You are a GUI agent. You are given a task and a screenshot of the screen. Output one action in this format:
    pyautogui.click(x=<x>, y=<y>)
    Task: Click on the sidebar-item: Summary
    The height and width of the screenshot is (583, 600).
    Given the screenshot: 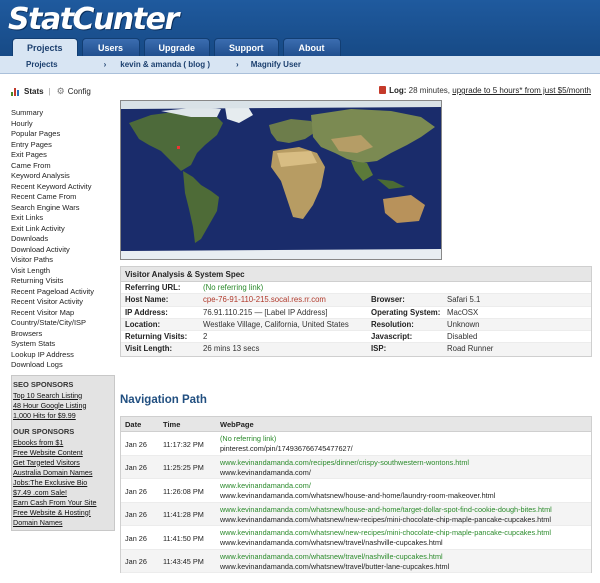 What is the action you would take?
    pyautogui.click(x=63, y=113)
    